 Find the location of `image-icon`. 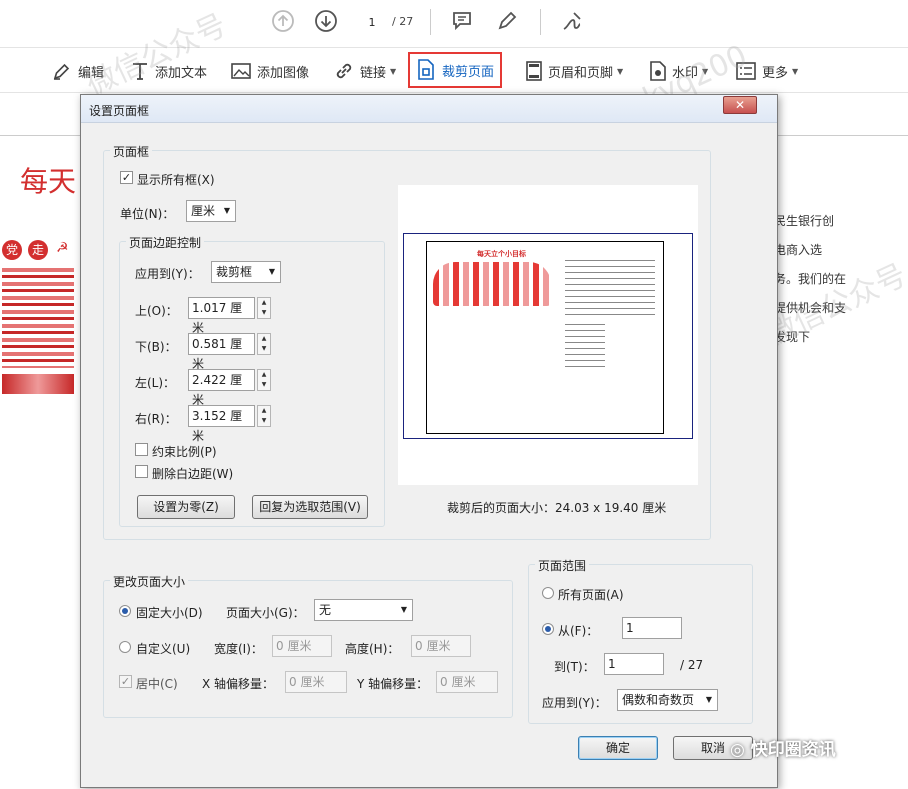

image-icon is located at coordinates (241, 71).